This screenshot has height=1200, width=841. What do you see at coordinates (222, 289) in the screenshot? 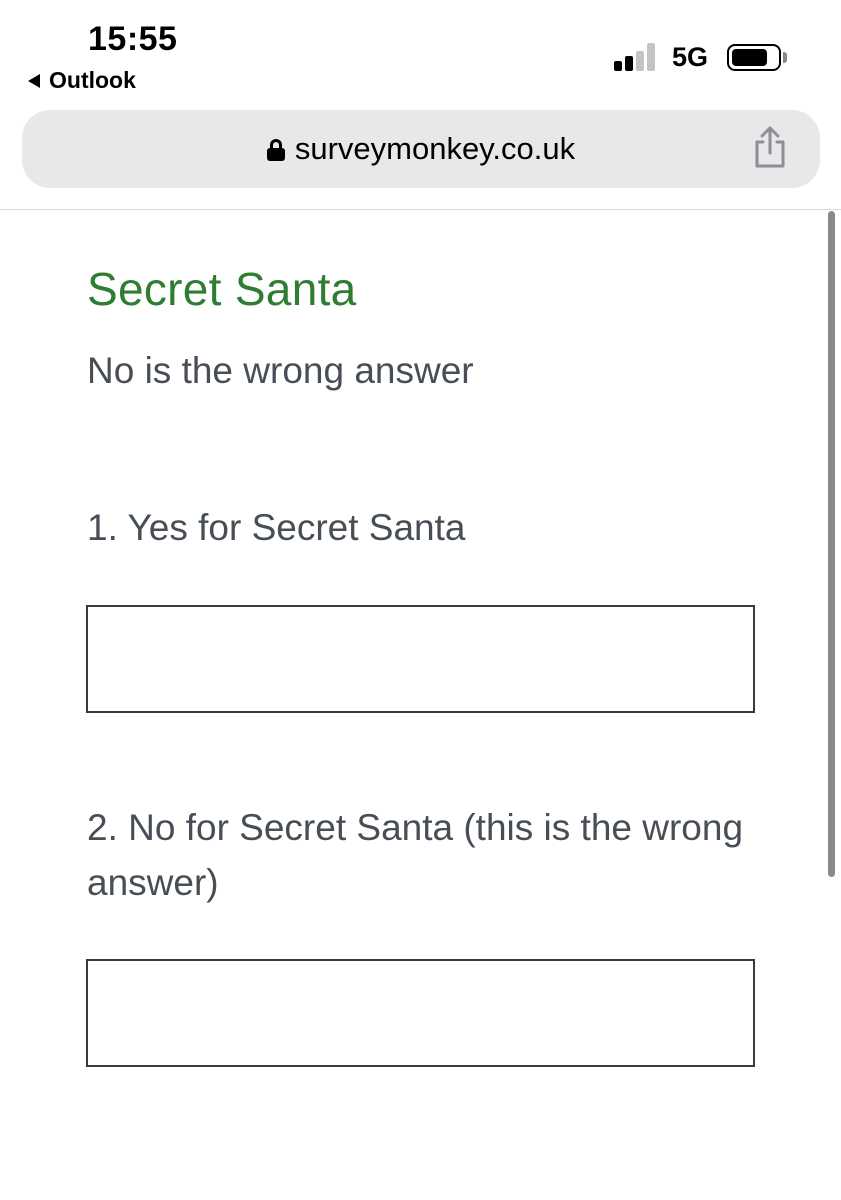
I see `survey-title: Secret Santa` at bounding box center [222, 289].